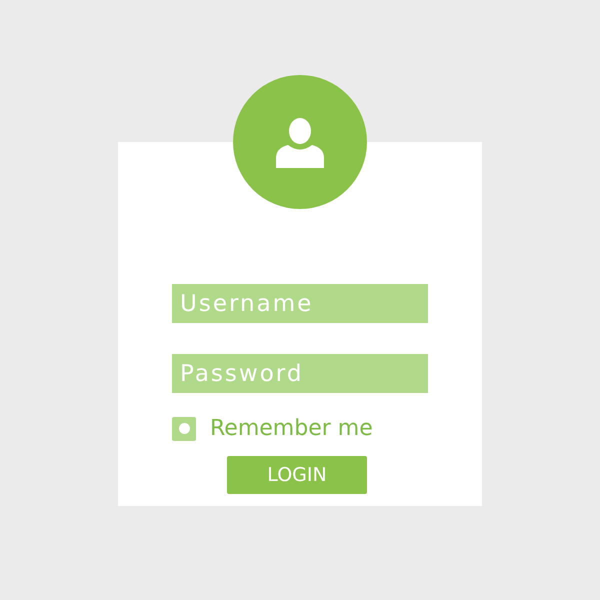 The height and width of the screenshot is (600, 600). I want to click on remember-checkbox, so click(184, 428).